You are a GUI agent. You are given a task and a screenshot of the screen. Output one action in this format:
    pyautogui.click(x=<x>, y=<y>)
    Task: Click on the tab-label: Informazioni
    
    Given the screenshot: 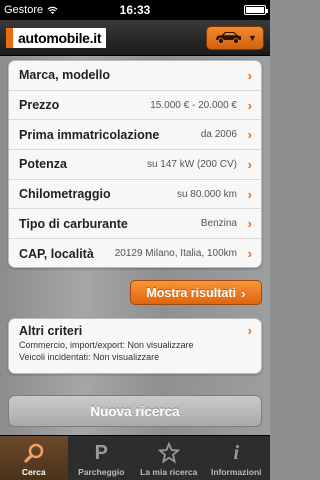 What is the action you would take?
    pyautogui.click(x=236, y=472)
    